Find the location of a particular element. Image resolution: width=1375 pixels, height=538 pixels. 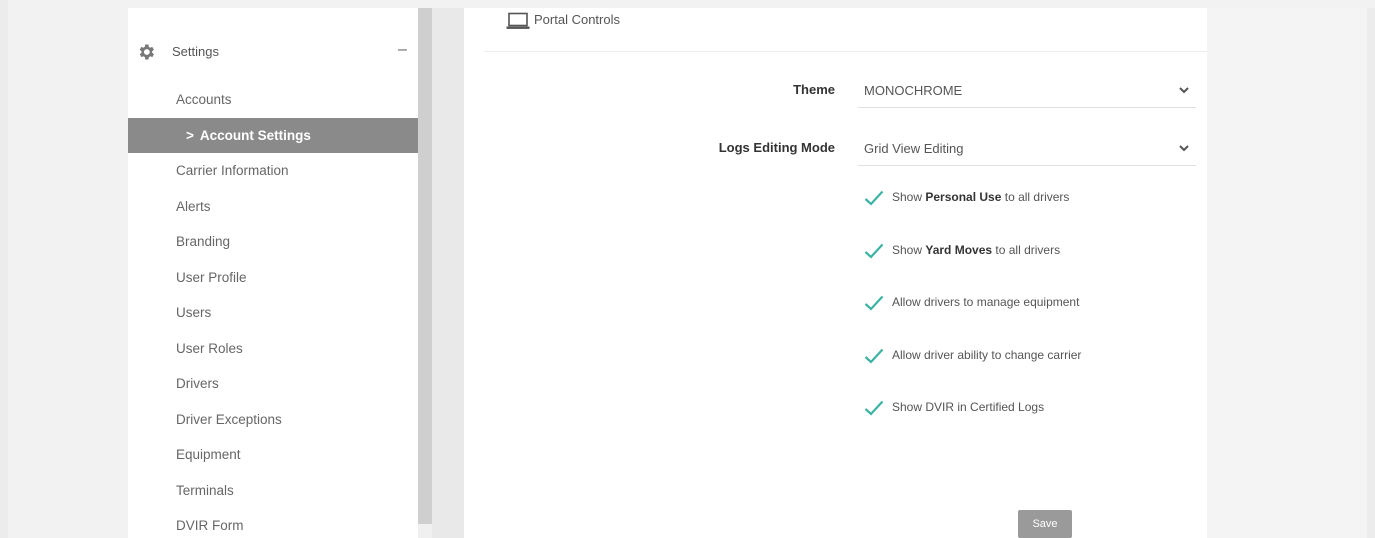

sidebar-item-label: Carrier Information is located at coordinates (232, 170).